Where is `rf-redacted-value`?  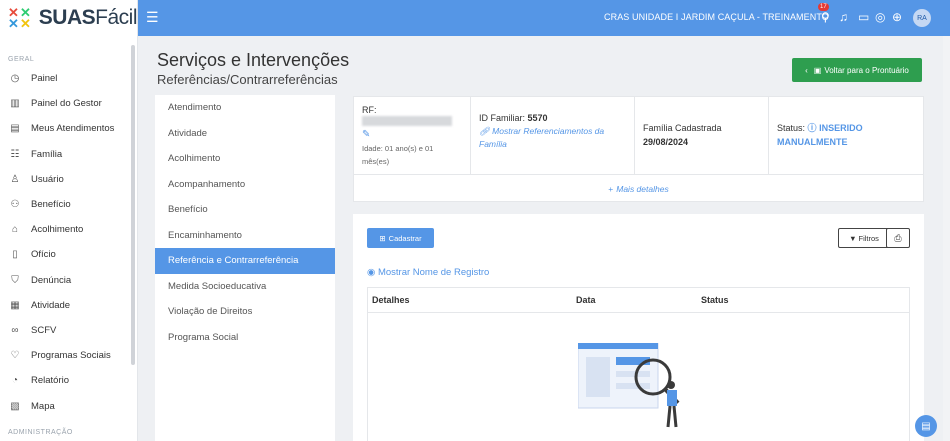
rf-redacted-value is located at coordinates (407, 120).